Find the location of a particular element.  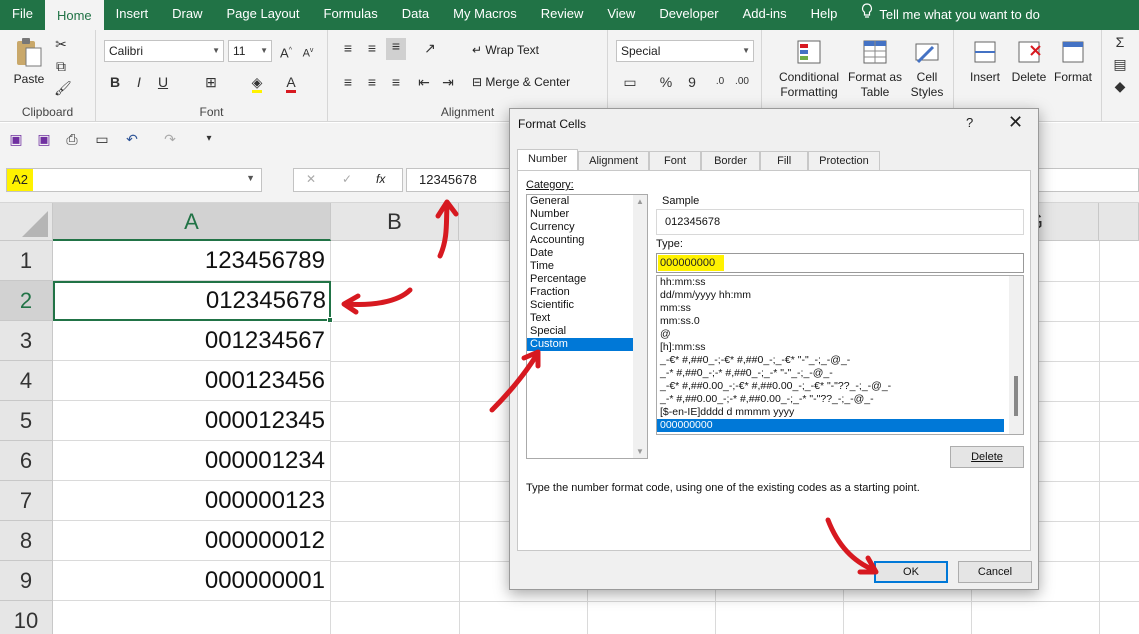

arrow-to-custom is located at coordinates (515, 381).